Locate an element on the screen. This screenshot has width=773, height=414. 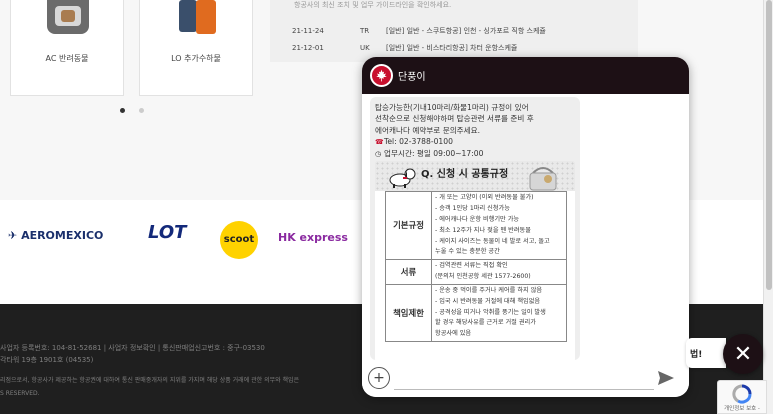
chat-input-bar: + is located at coordinates (525, 378).